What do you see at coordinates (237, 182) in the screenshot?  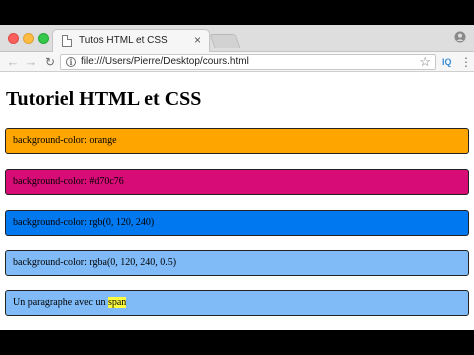 I see `pink-box: background-color: #d70c76` at bounding box center [237, 182].